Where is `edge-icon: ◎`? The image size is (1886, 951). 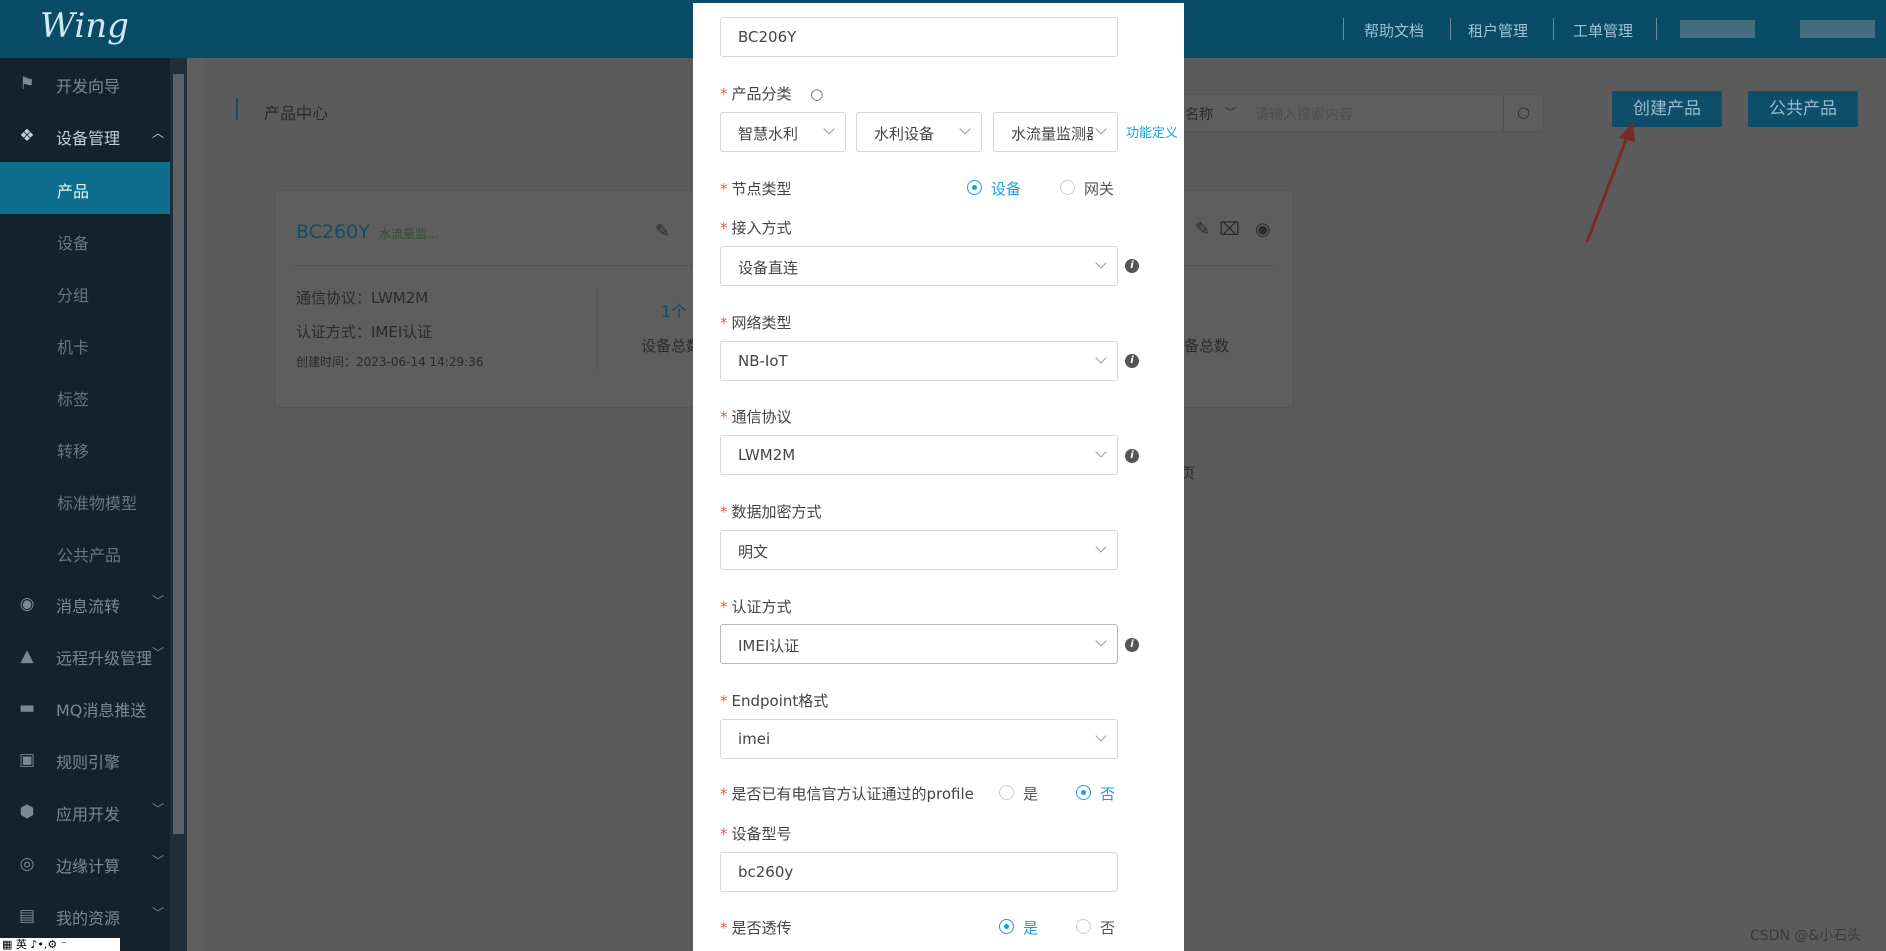
edge-icon: ◎ is located at coordinates (27, 864).